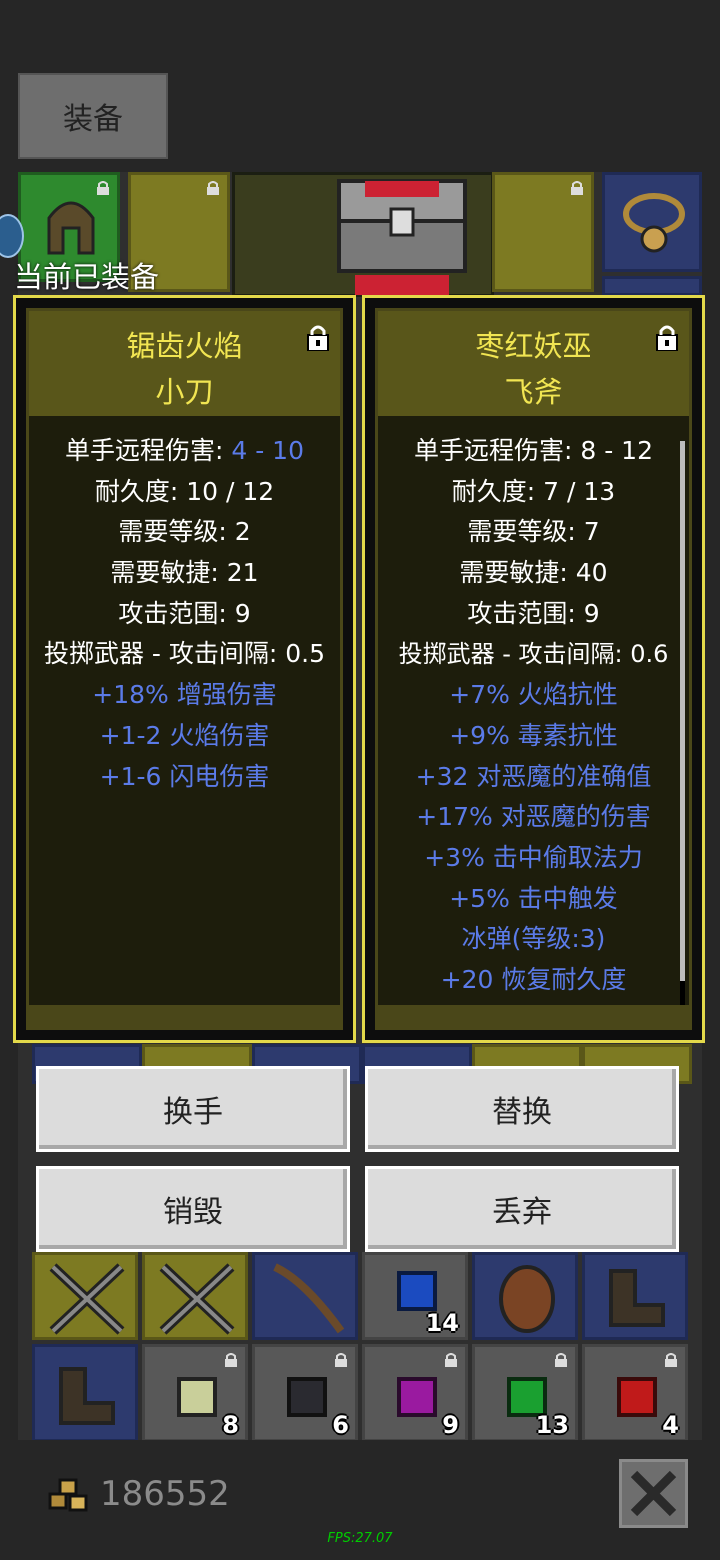 Image resolution: width=720 pixels, height=1560 pixels. Describe the element at coordinates (193, 1209) in the screenshot. I see `destroy-button: 销毁` at that location.